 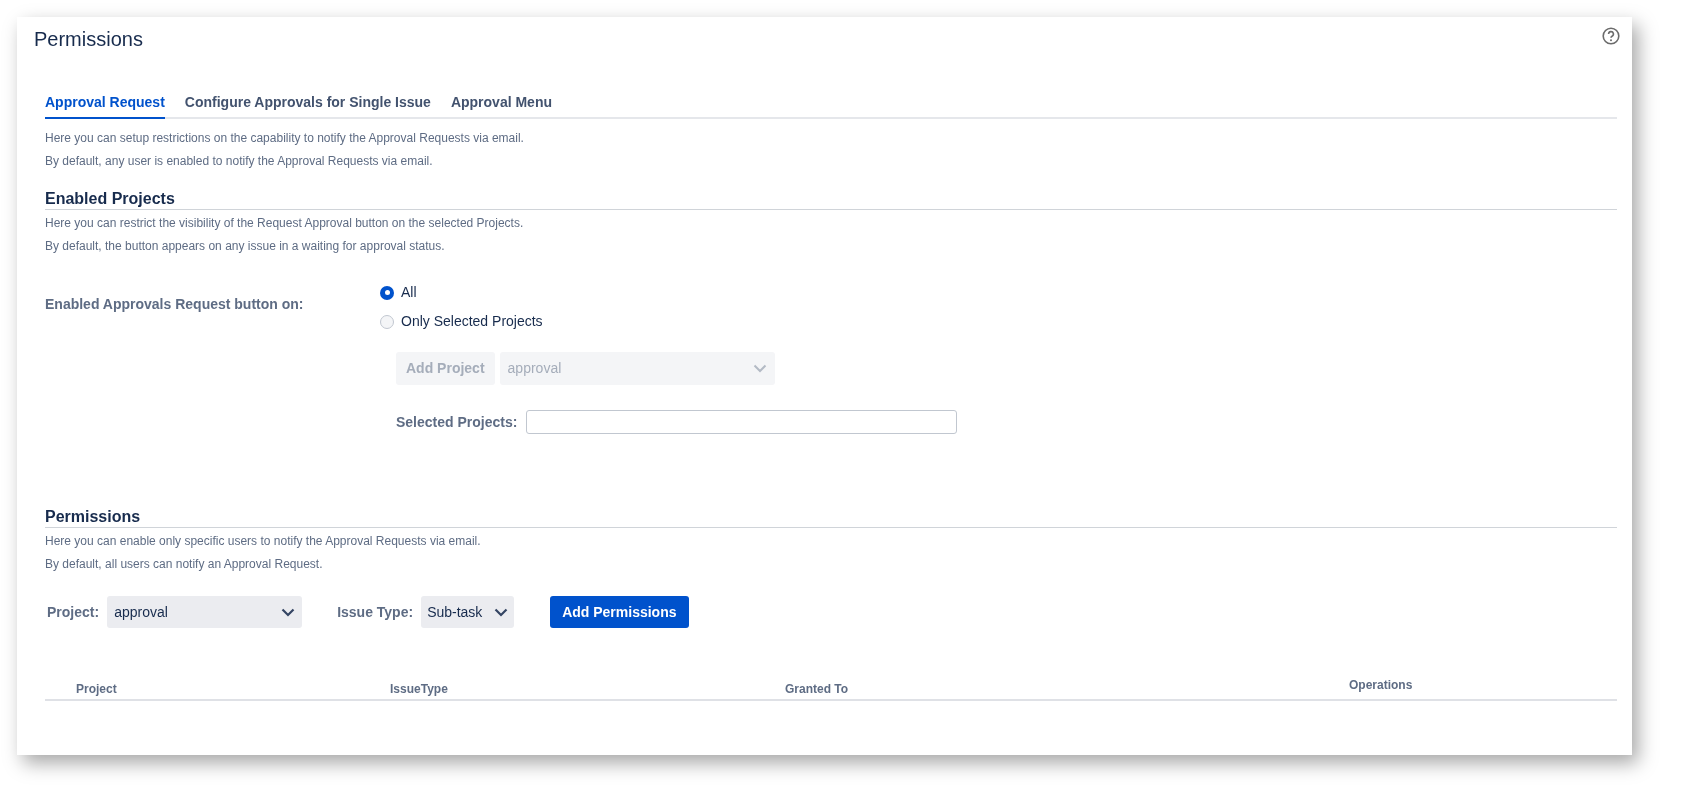 I want to click on description-text: By default, all users can notify an Approval Request., so click(x=184, y=564).